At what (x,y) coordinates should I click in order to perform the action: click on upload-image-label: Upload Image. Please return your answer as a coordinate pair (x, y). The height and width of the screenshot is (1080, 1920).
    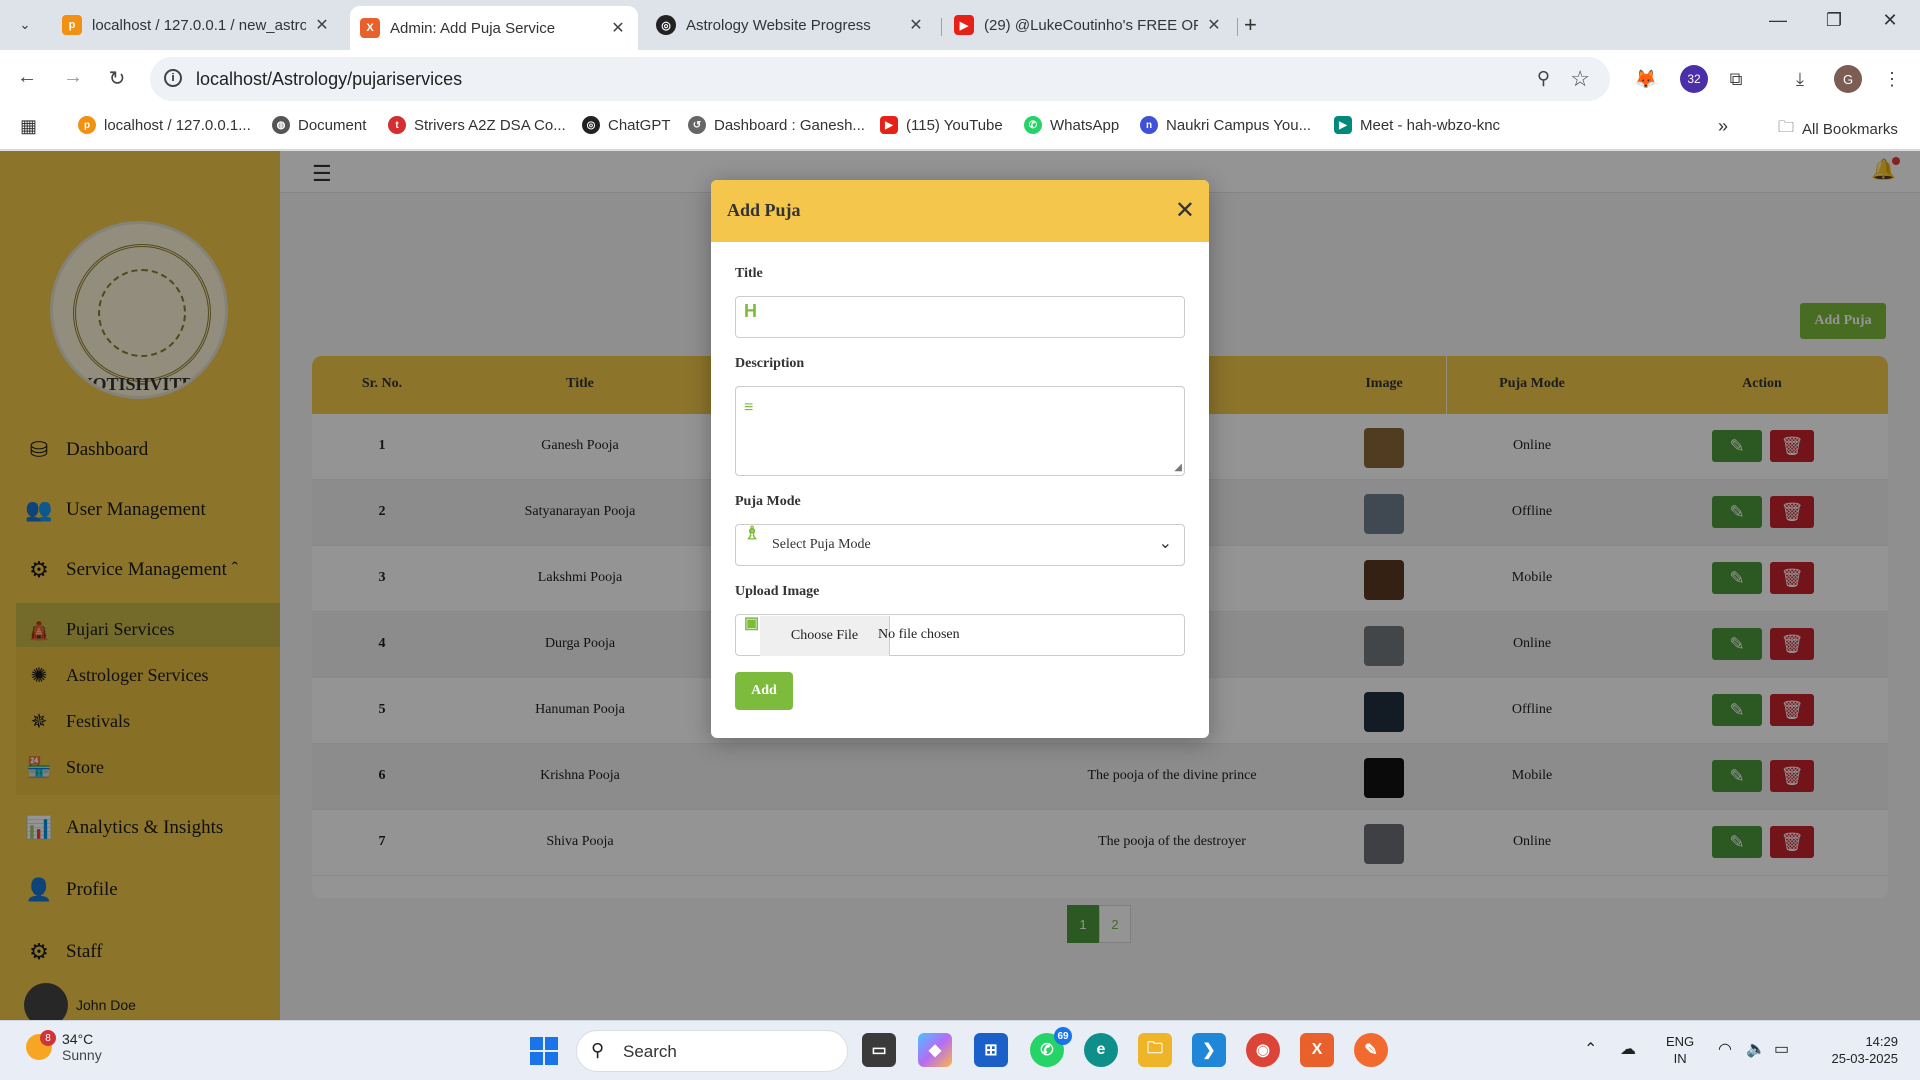
    Looking at the image, I should click on (777, 591).